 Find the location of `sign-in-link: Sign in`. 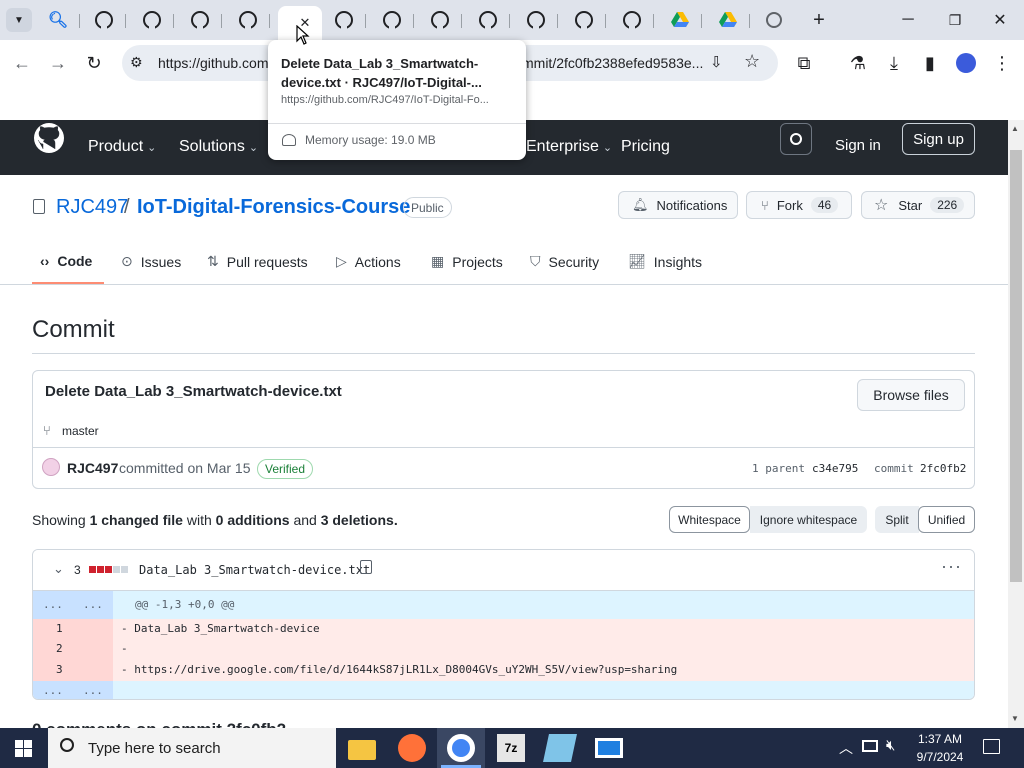

sign-in-link: Sign in is located at coordinates (858, 145).